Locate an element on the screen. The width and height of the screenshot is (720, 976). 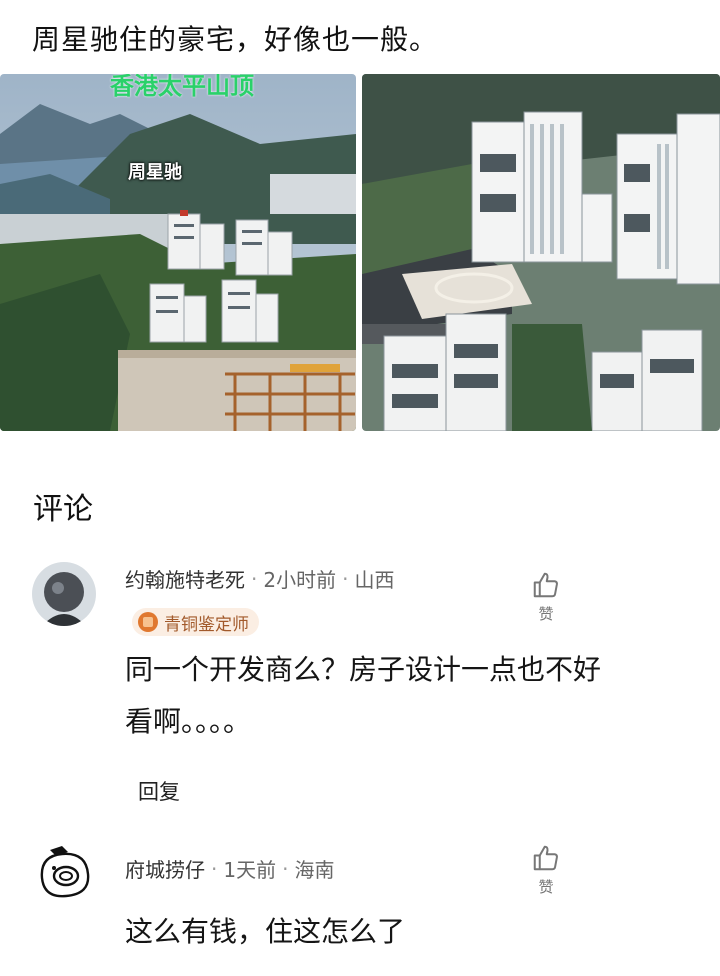
comment-text: 这么有钱，住这怎么了 is located at coordinates (265, 932).